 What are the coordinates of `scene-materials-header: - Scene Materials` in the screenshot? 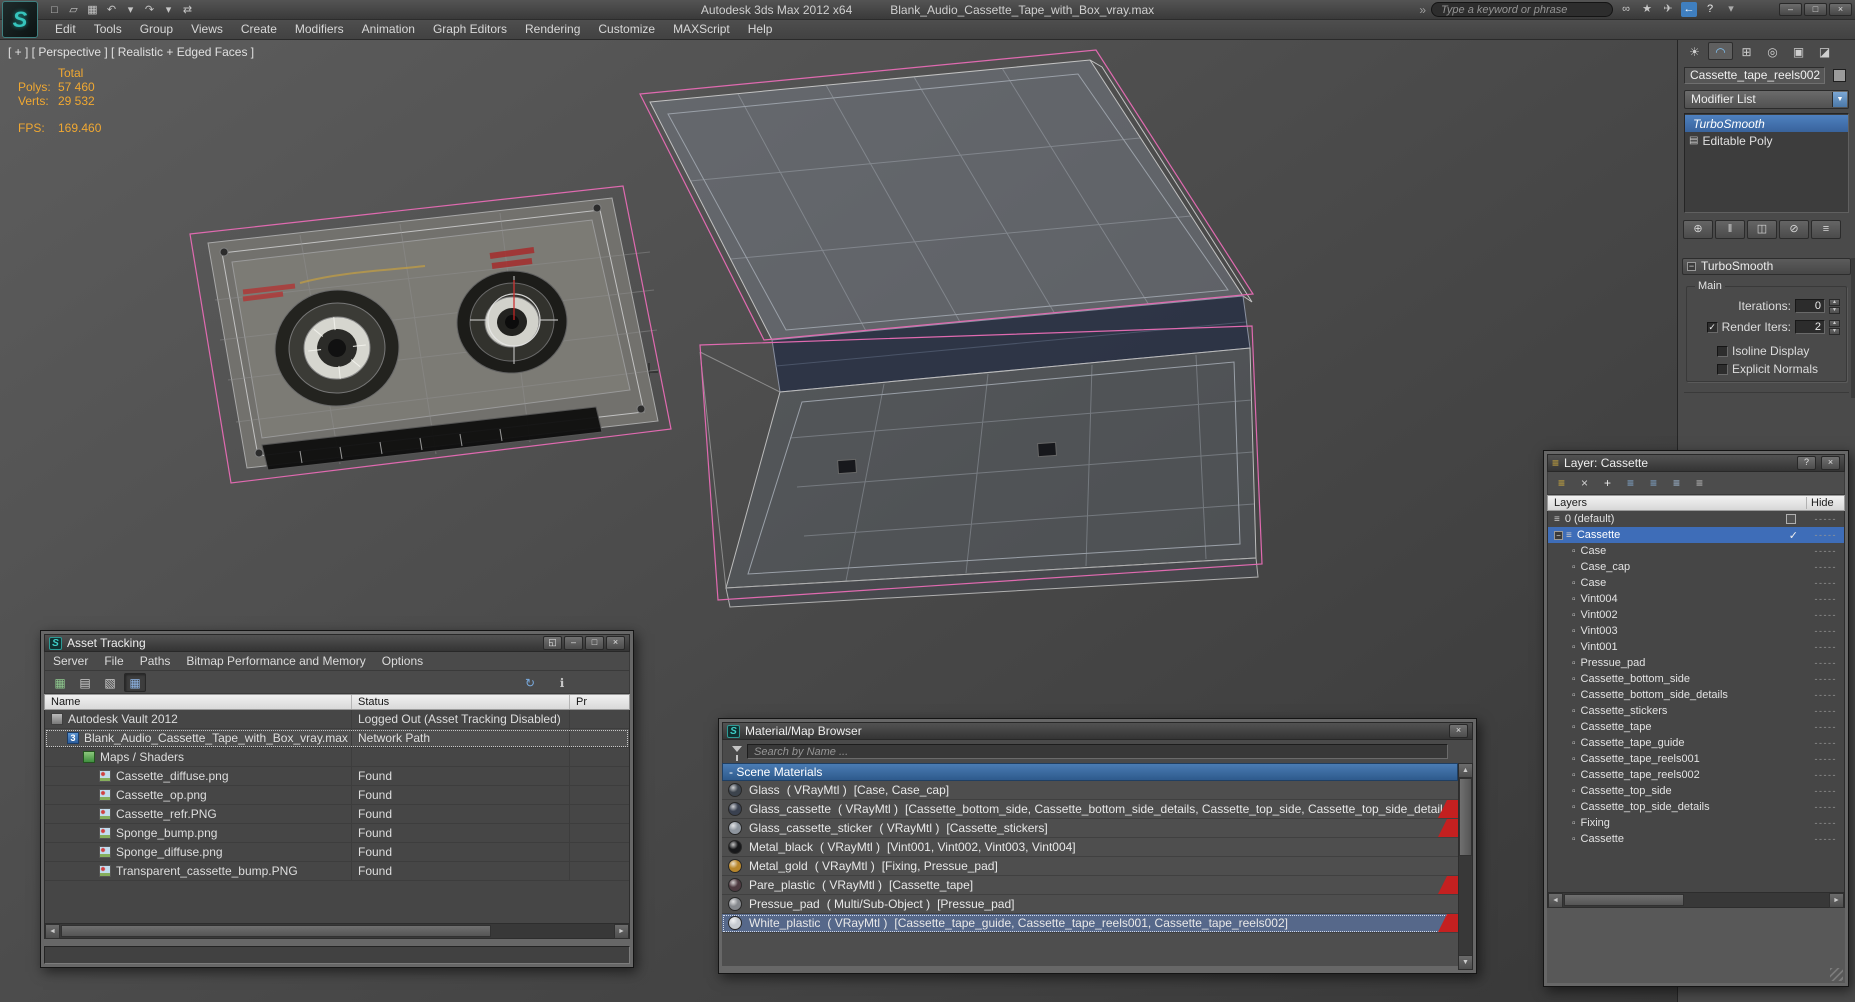 It's located at (1090, 772).